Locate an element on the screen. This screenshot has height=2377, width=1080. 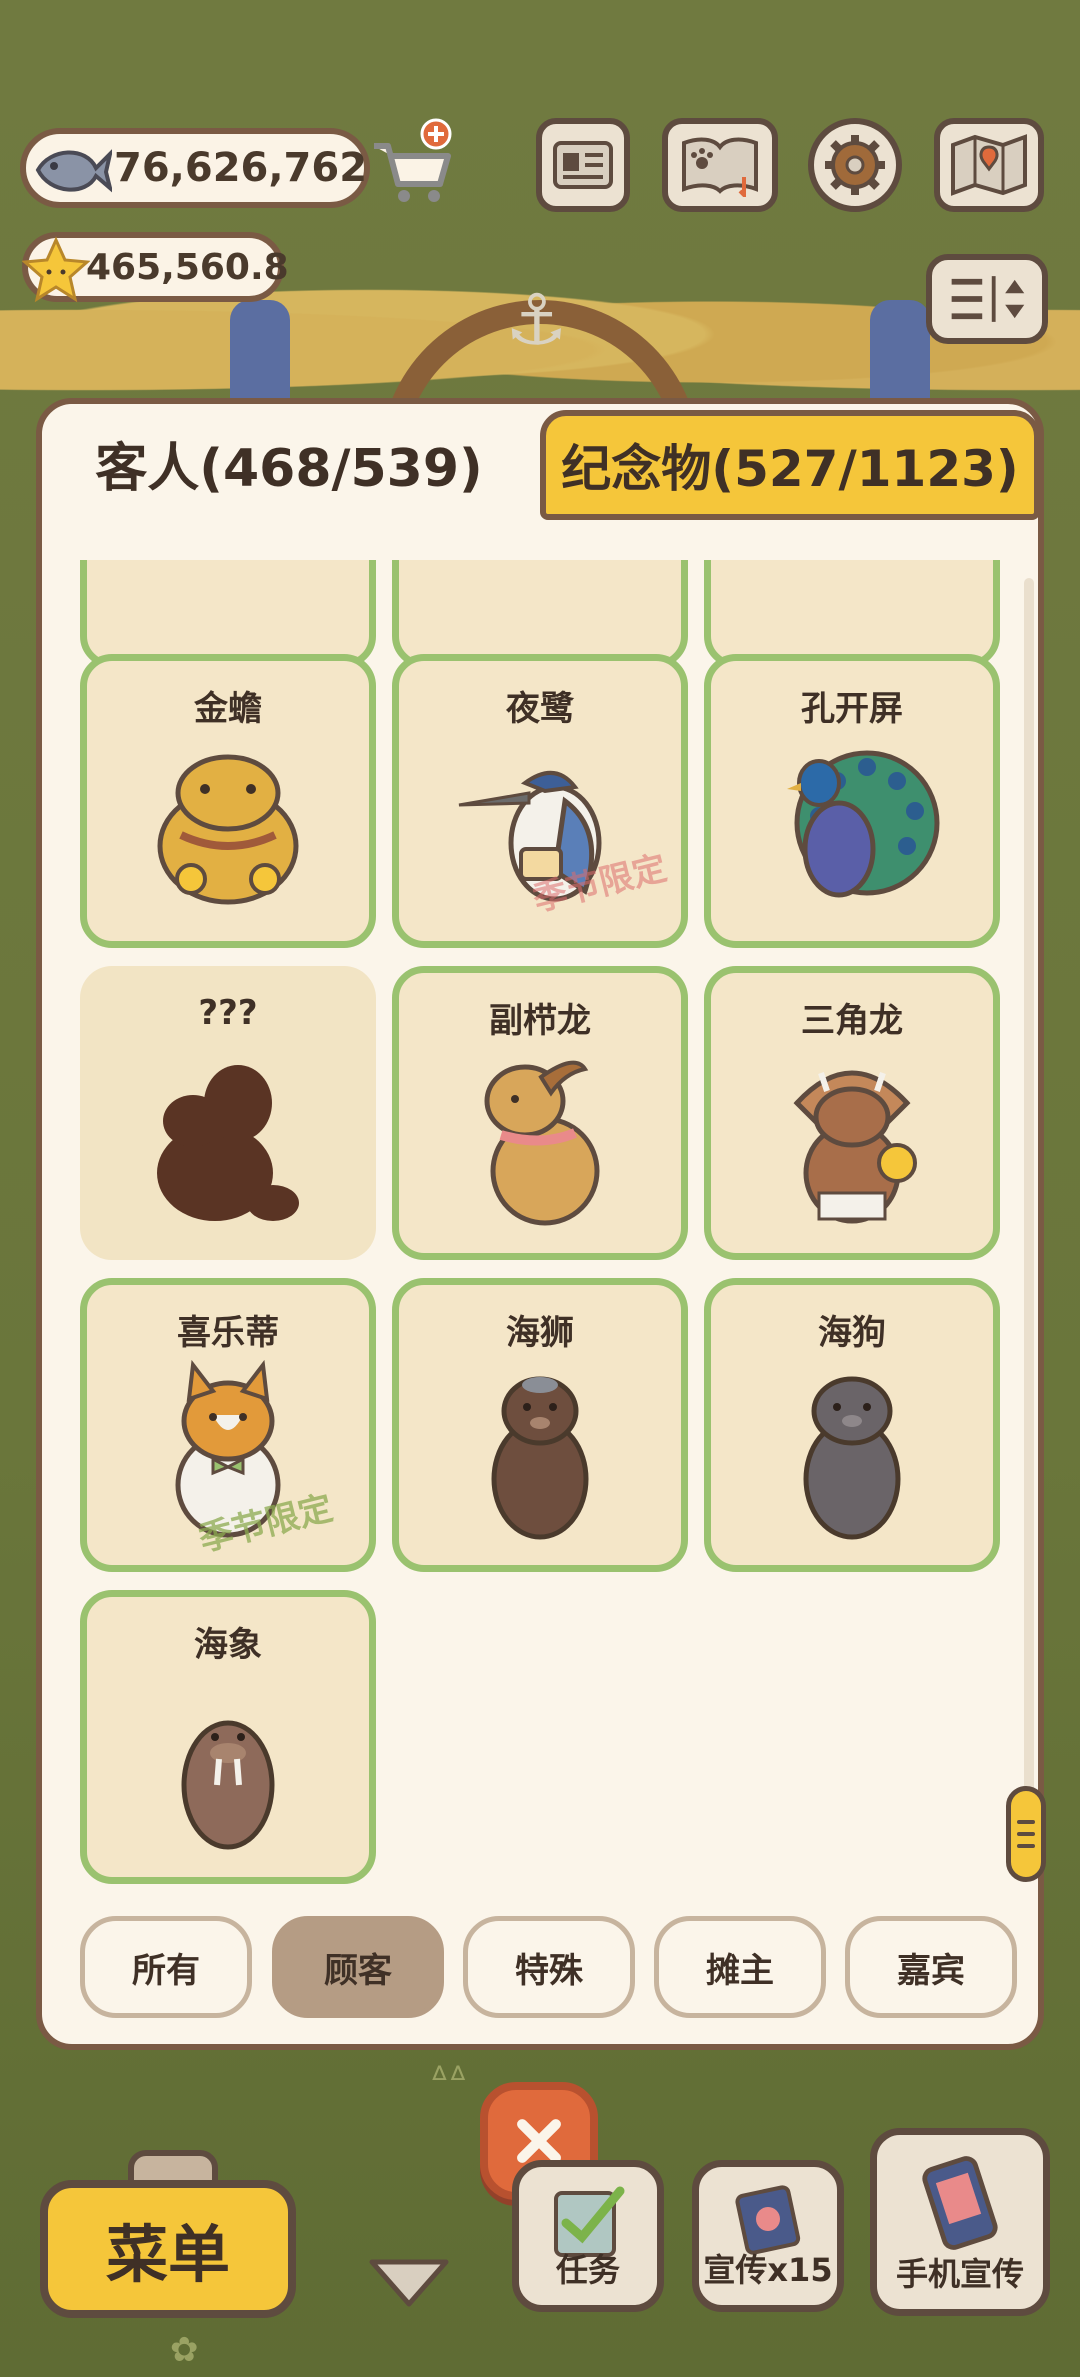
guest-card-peacock: 孔开屏 is located at coordinates (852, 801).